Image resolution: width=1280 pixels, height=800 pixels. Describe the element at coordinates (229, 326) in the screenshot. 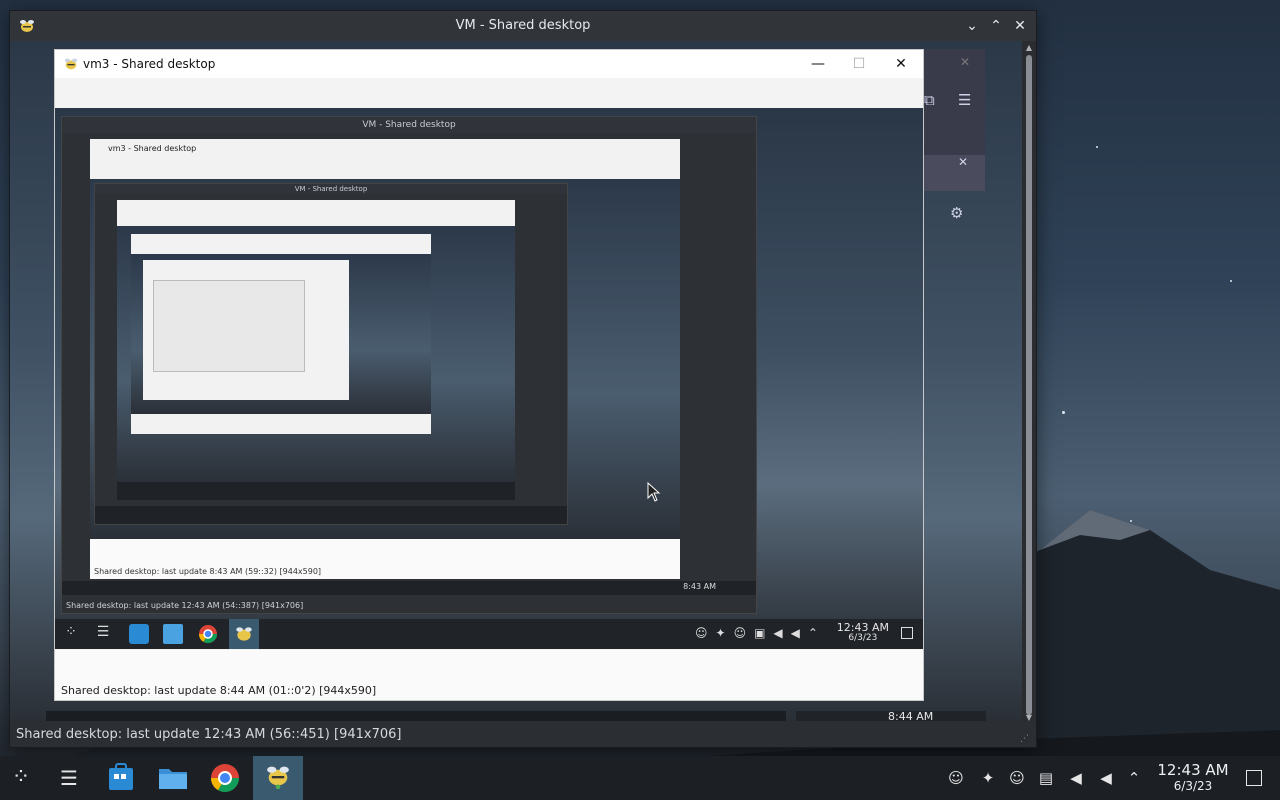

I see `nested-window-l7` at that location.